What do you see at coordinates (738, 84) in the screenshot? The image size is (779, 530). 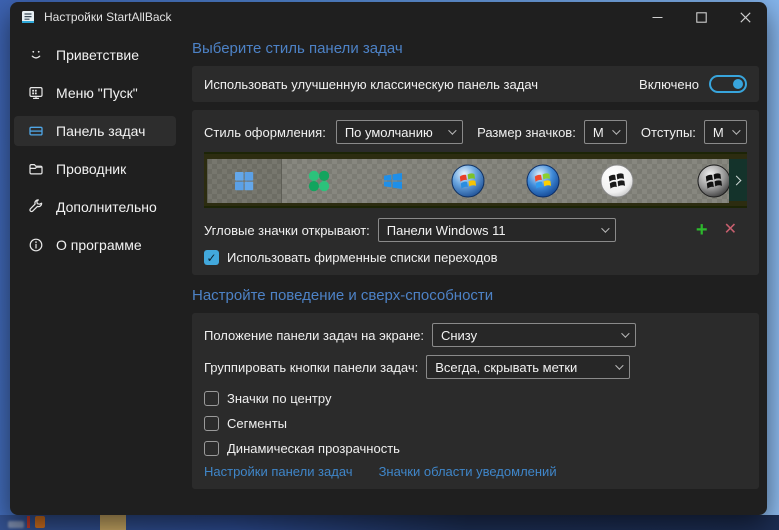 I see `toggle-knob` at bounding box center [738, 84].